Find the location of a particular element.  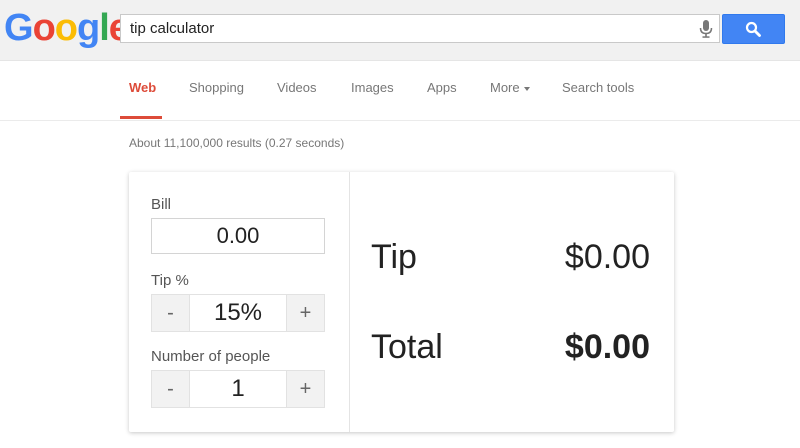

search-button is located at coordinates (753, 29).